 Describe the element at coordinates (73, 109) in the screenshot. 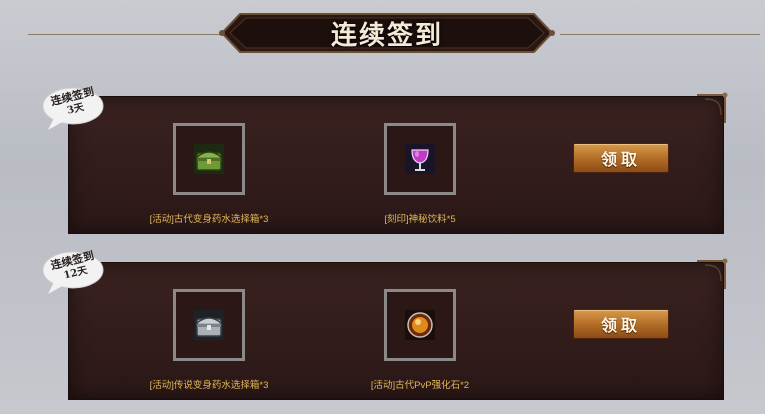

I see `day-badge: 连续签到 3天` at that location.